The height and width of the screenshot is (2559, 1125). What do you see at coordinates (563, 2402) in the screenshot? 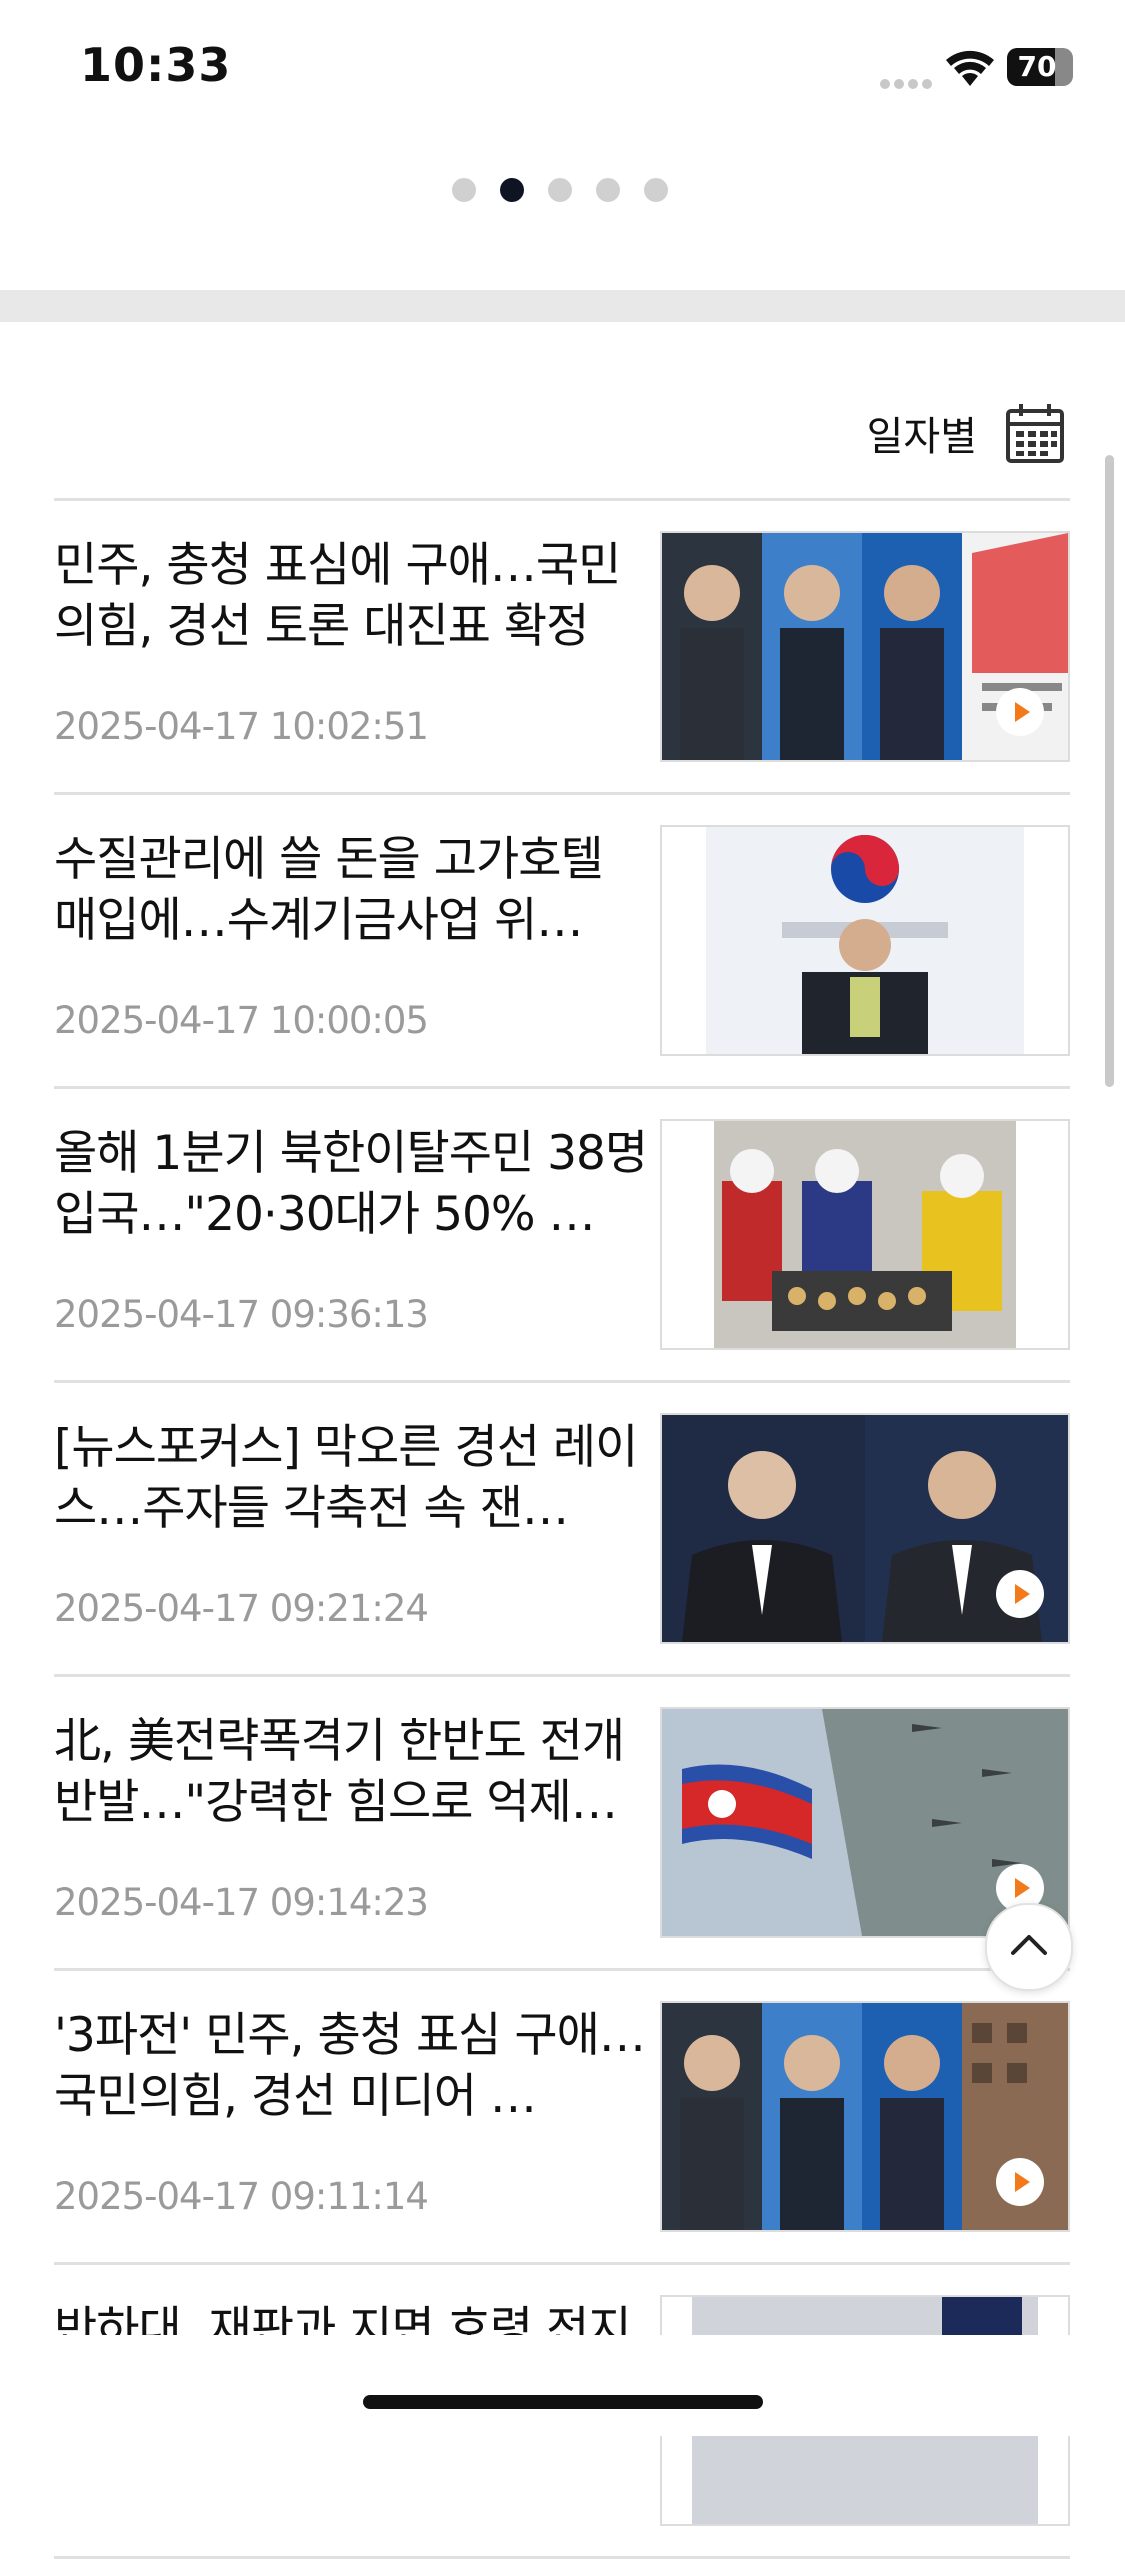
I see `home-indicator` at bounding box center [563, 2402].